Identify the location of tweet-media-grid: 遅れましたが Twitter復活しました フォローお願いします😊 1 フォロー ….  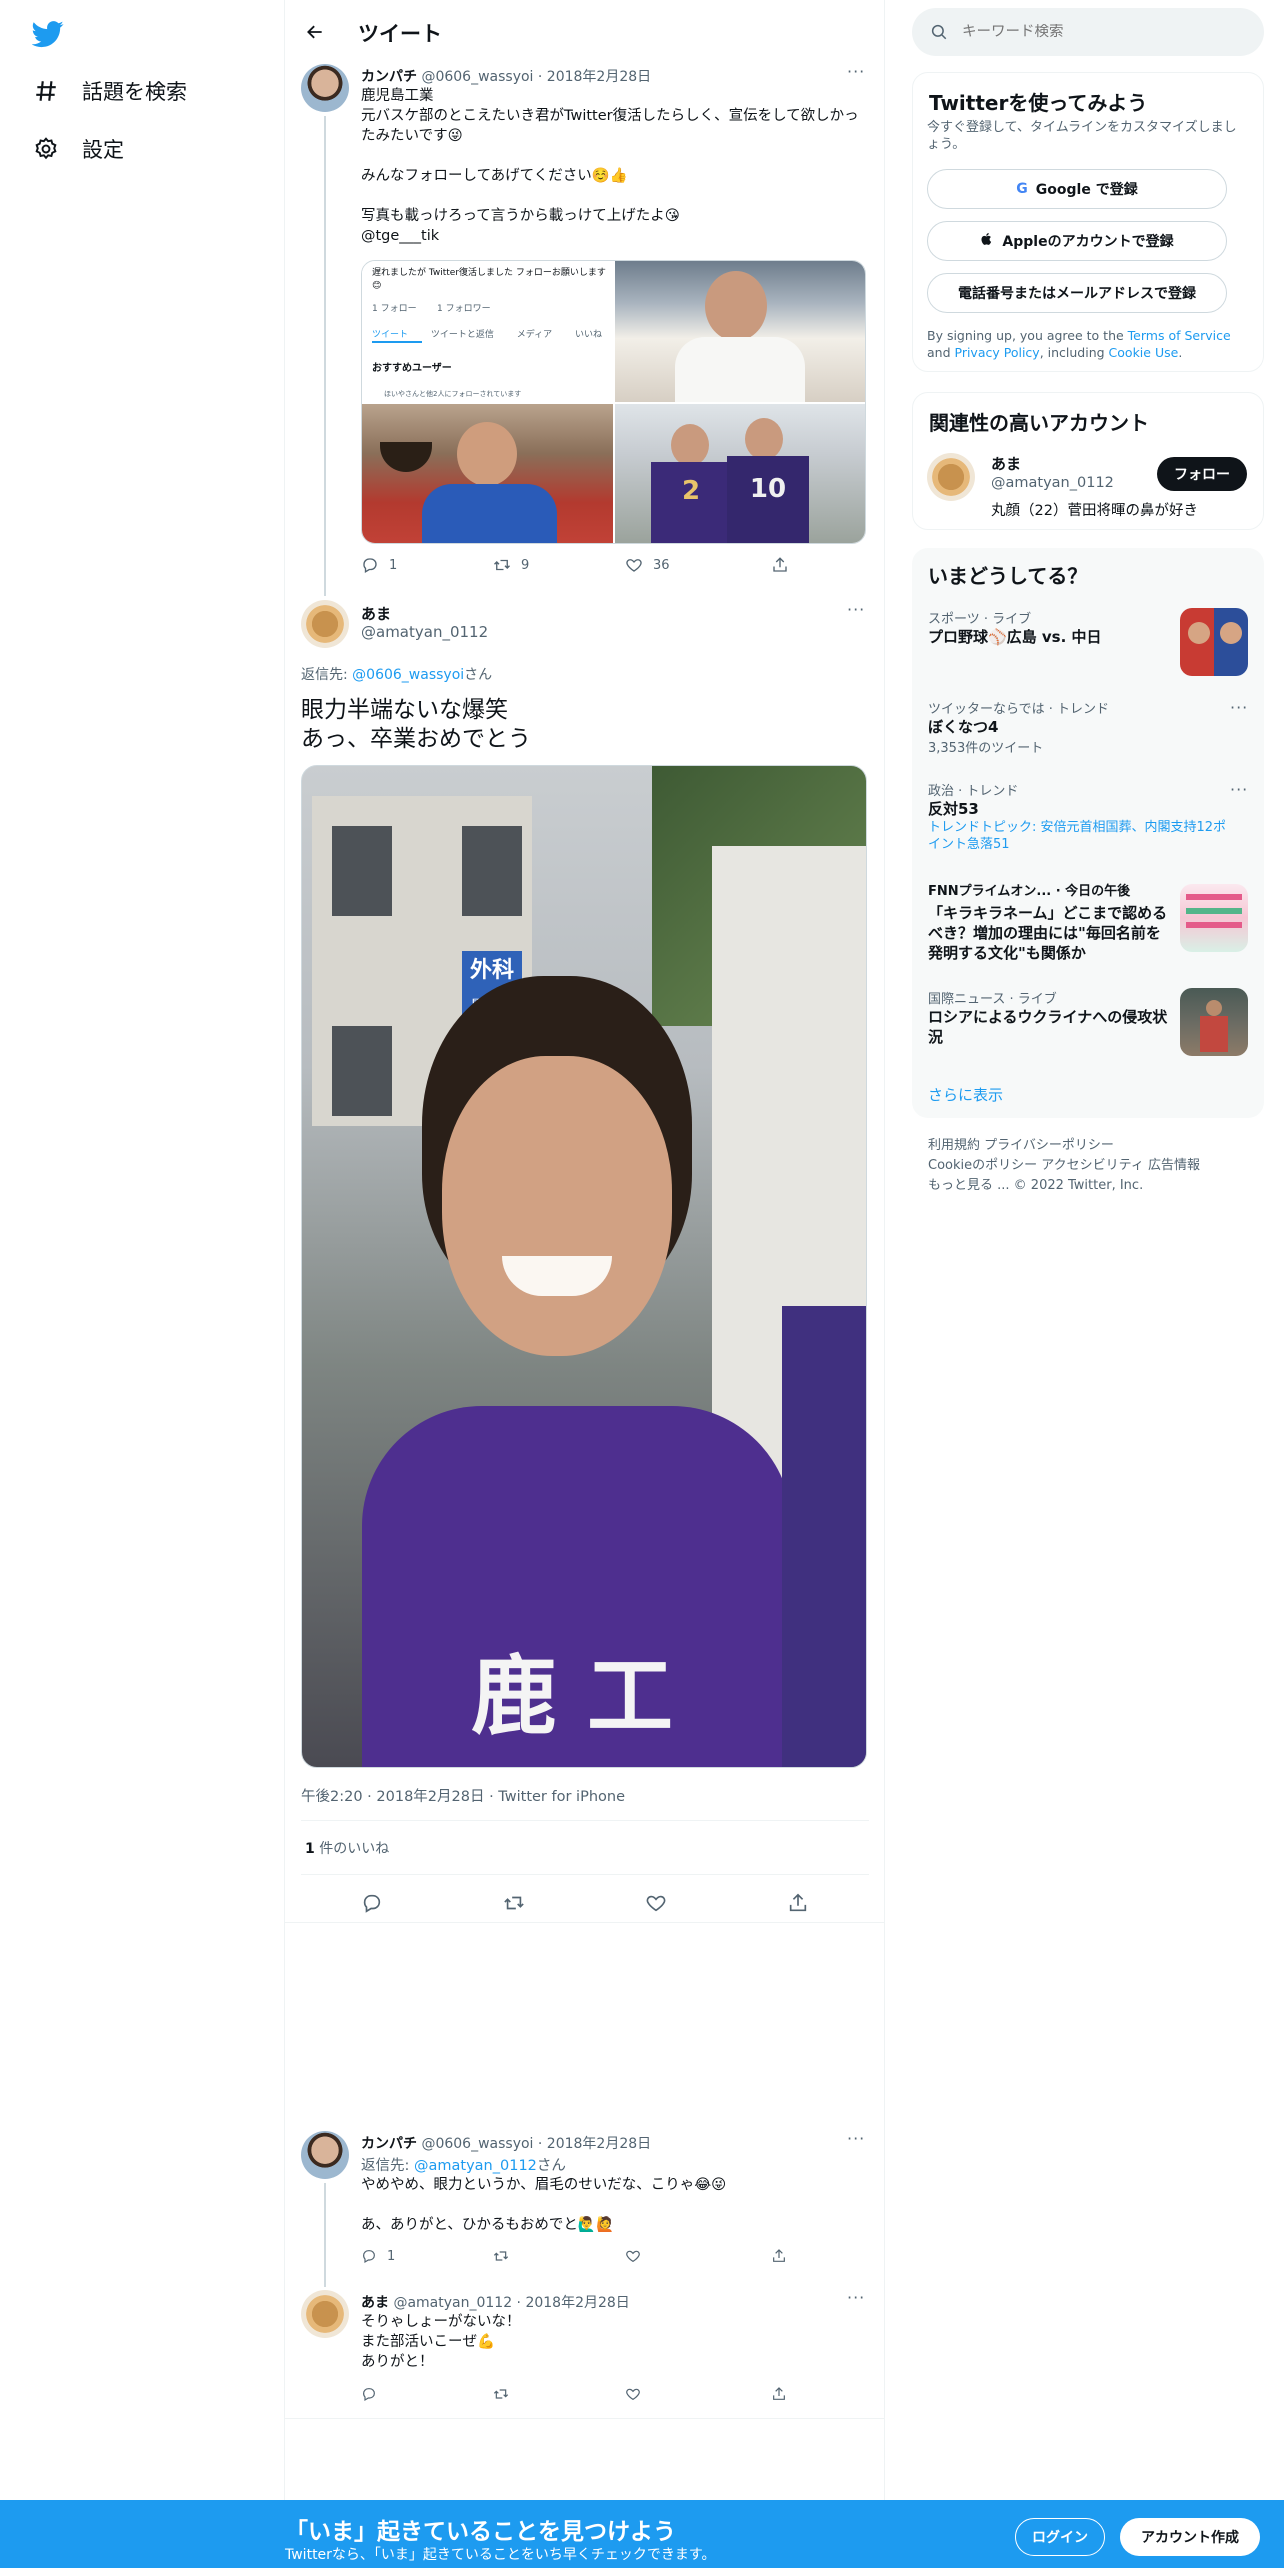
(613, 402).